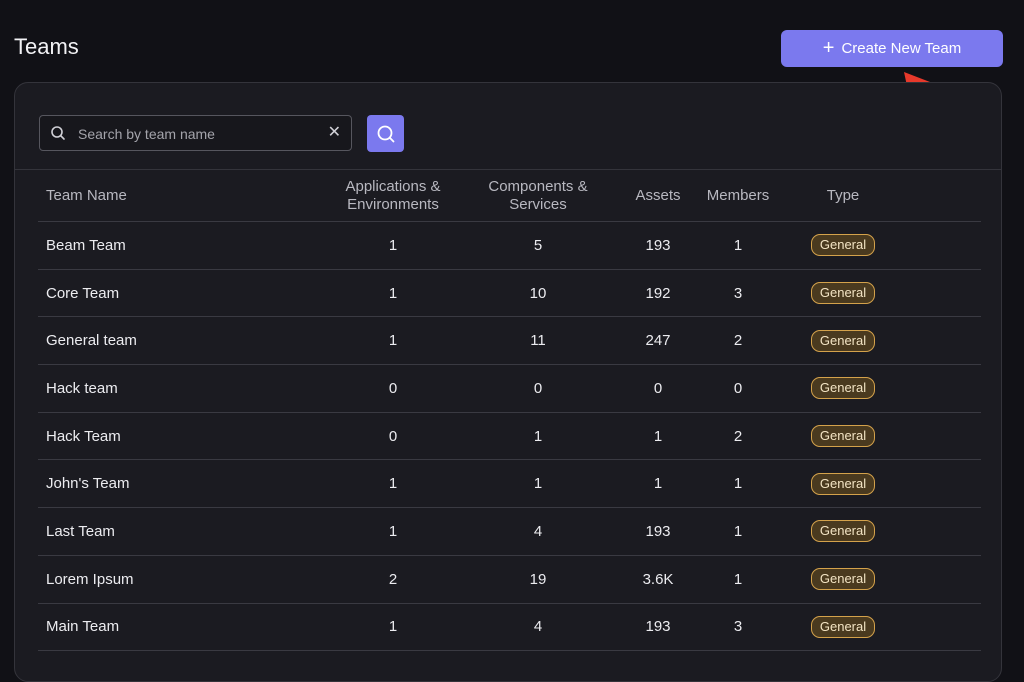  What do you see at coordinates (738, 195) in the screenshot?
I see `column-header-members: Members` at bounding box center [738, 195].